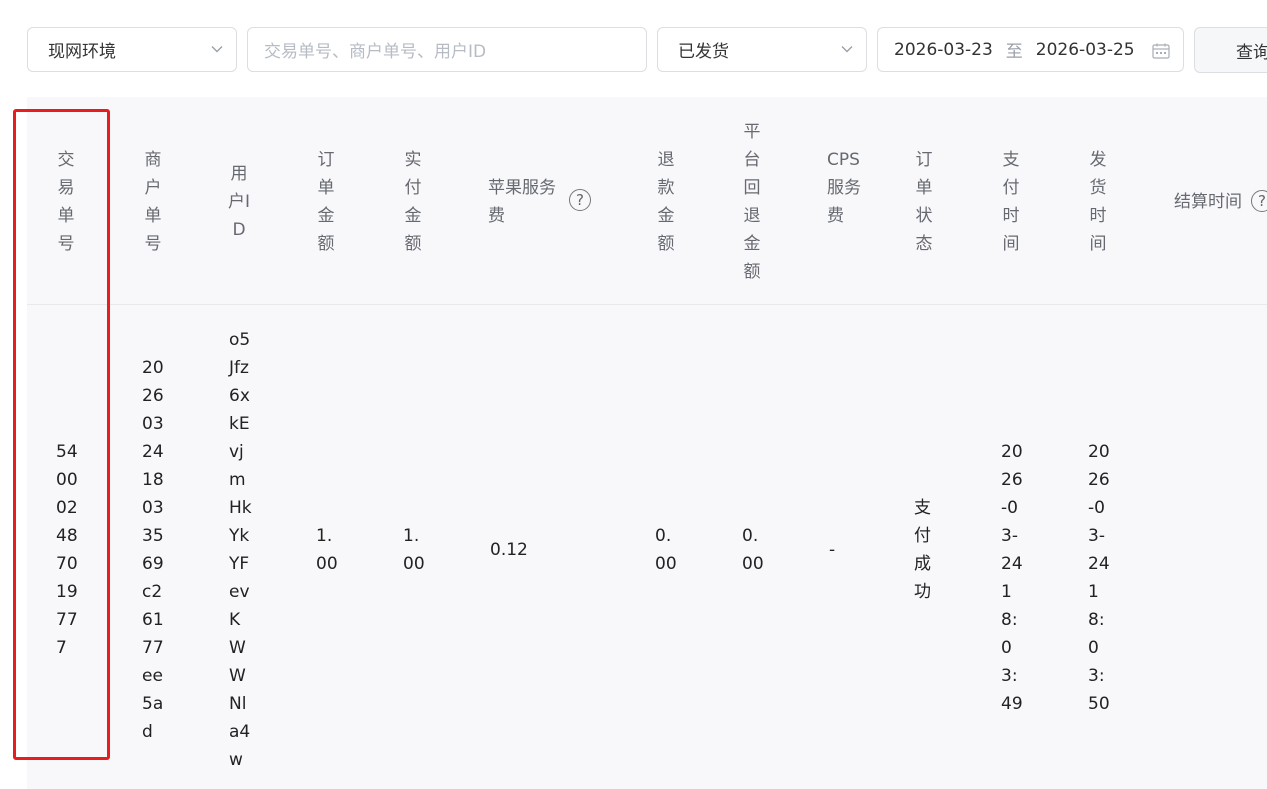 The image size is (1267, 789). What do you see at coordinates (375, 52) in the screenshot?
I see `search-placeholder: 交易单号、商户单号、用户ID` at bounding box center [375, 52].